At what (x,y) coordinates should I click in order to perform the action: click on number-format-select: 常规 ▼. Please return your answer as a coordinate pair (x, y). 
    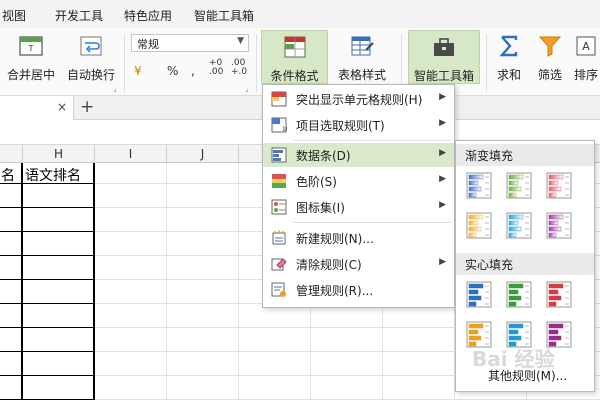
    Looking at the image, I should click on (190, 43).